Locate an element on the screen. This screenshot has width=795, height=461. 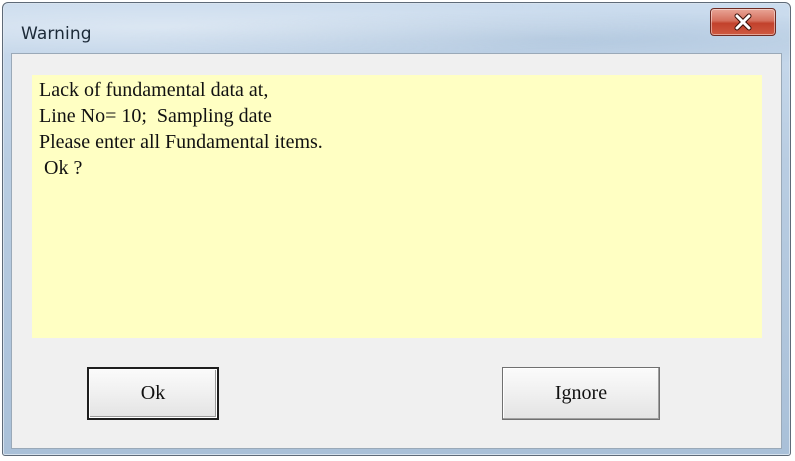
close-button is located at coordinates (743, 22).